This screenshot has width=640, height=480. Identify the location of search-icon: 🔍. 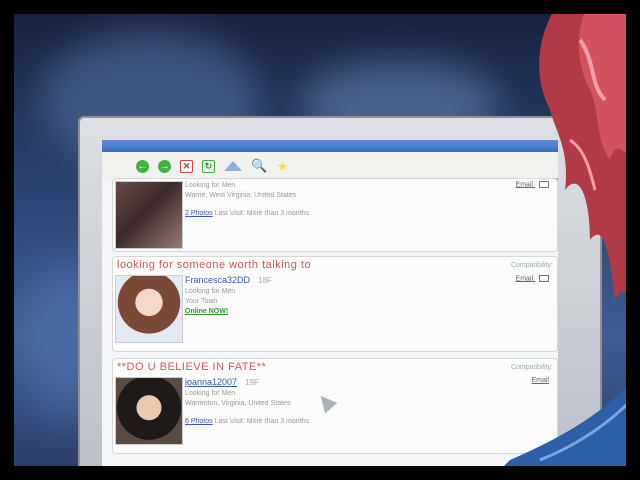
(259, 166).